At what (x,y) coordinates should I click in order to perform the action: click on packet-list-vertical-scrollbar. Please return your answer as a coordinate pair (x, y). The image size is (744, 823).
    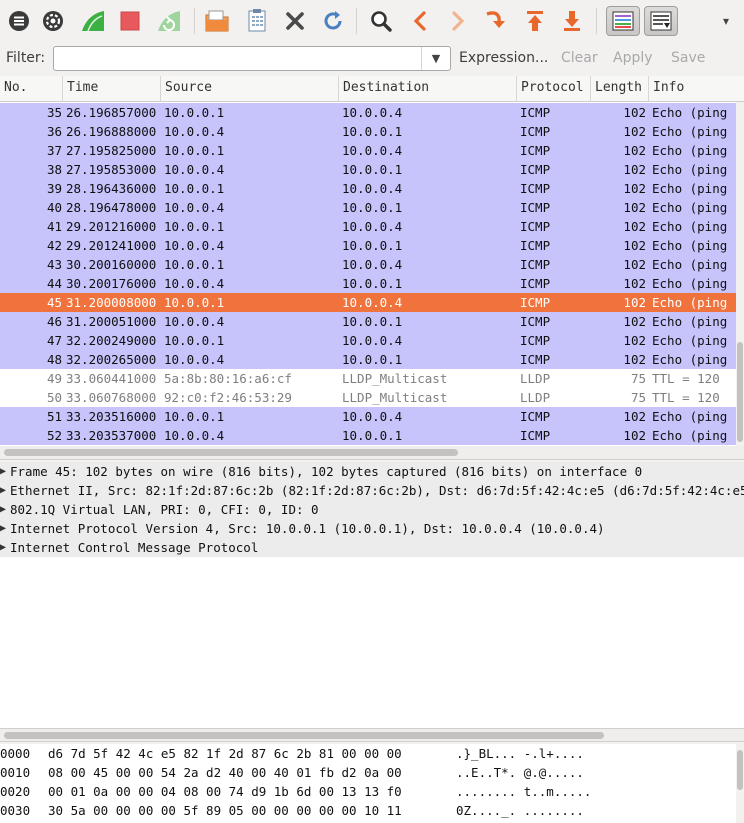
    Looking at the image, I should click on (740, 274).